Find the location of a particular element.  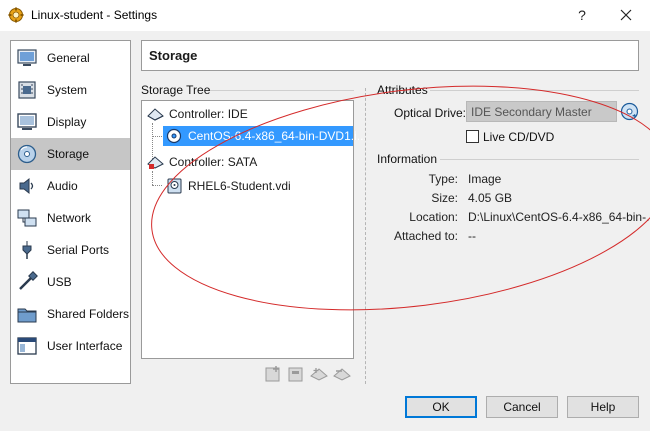

sidebar-item-label: User Interface is located at coordinates (85, 346).